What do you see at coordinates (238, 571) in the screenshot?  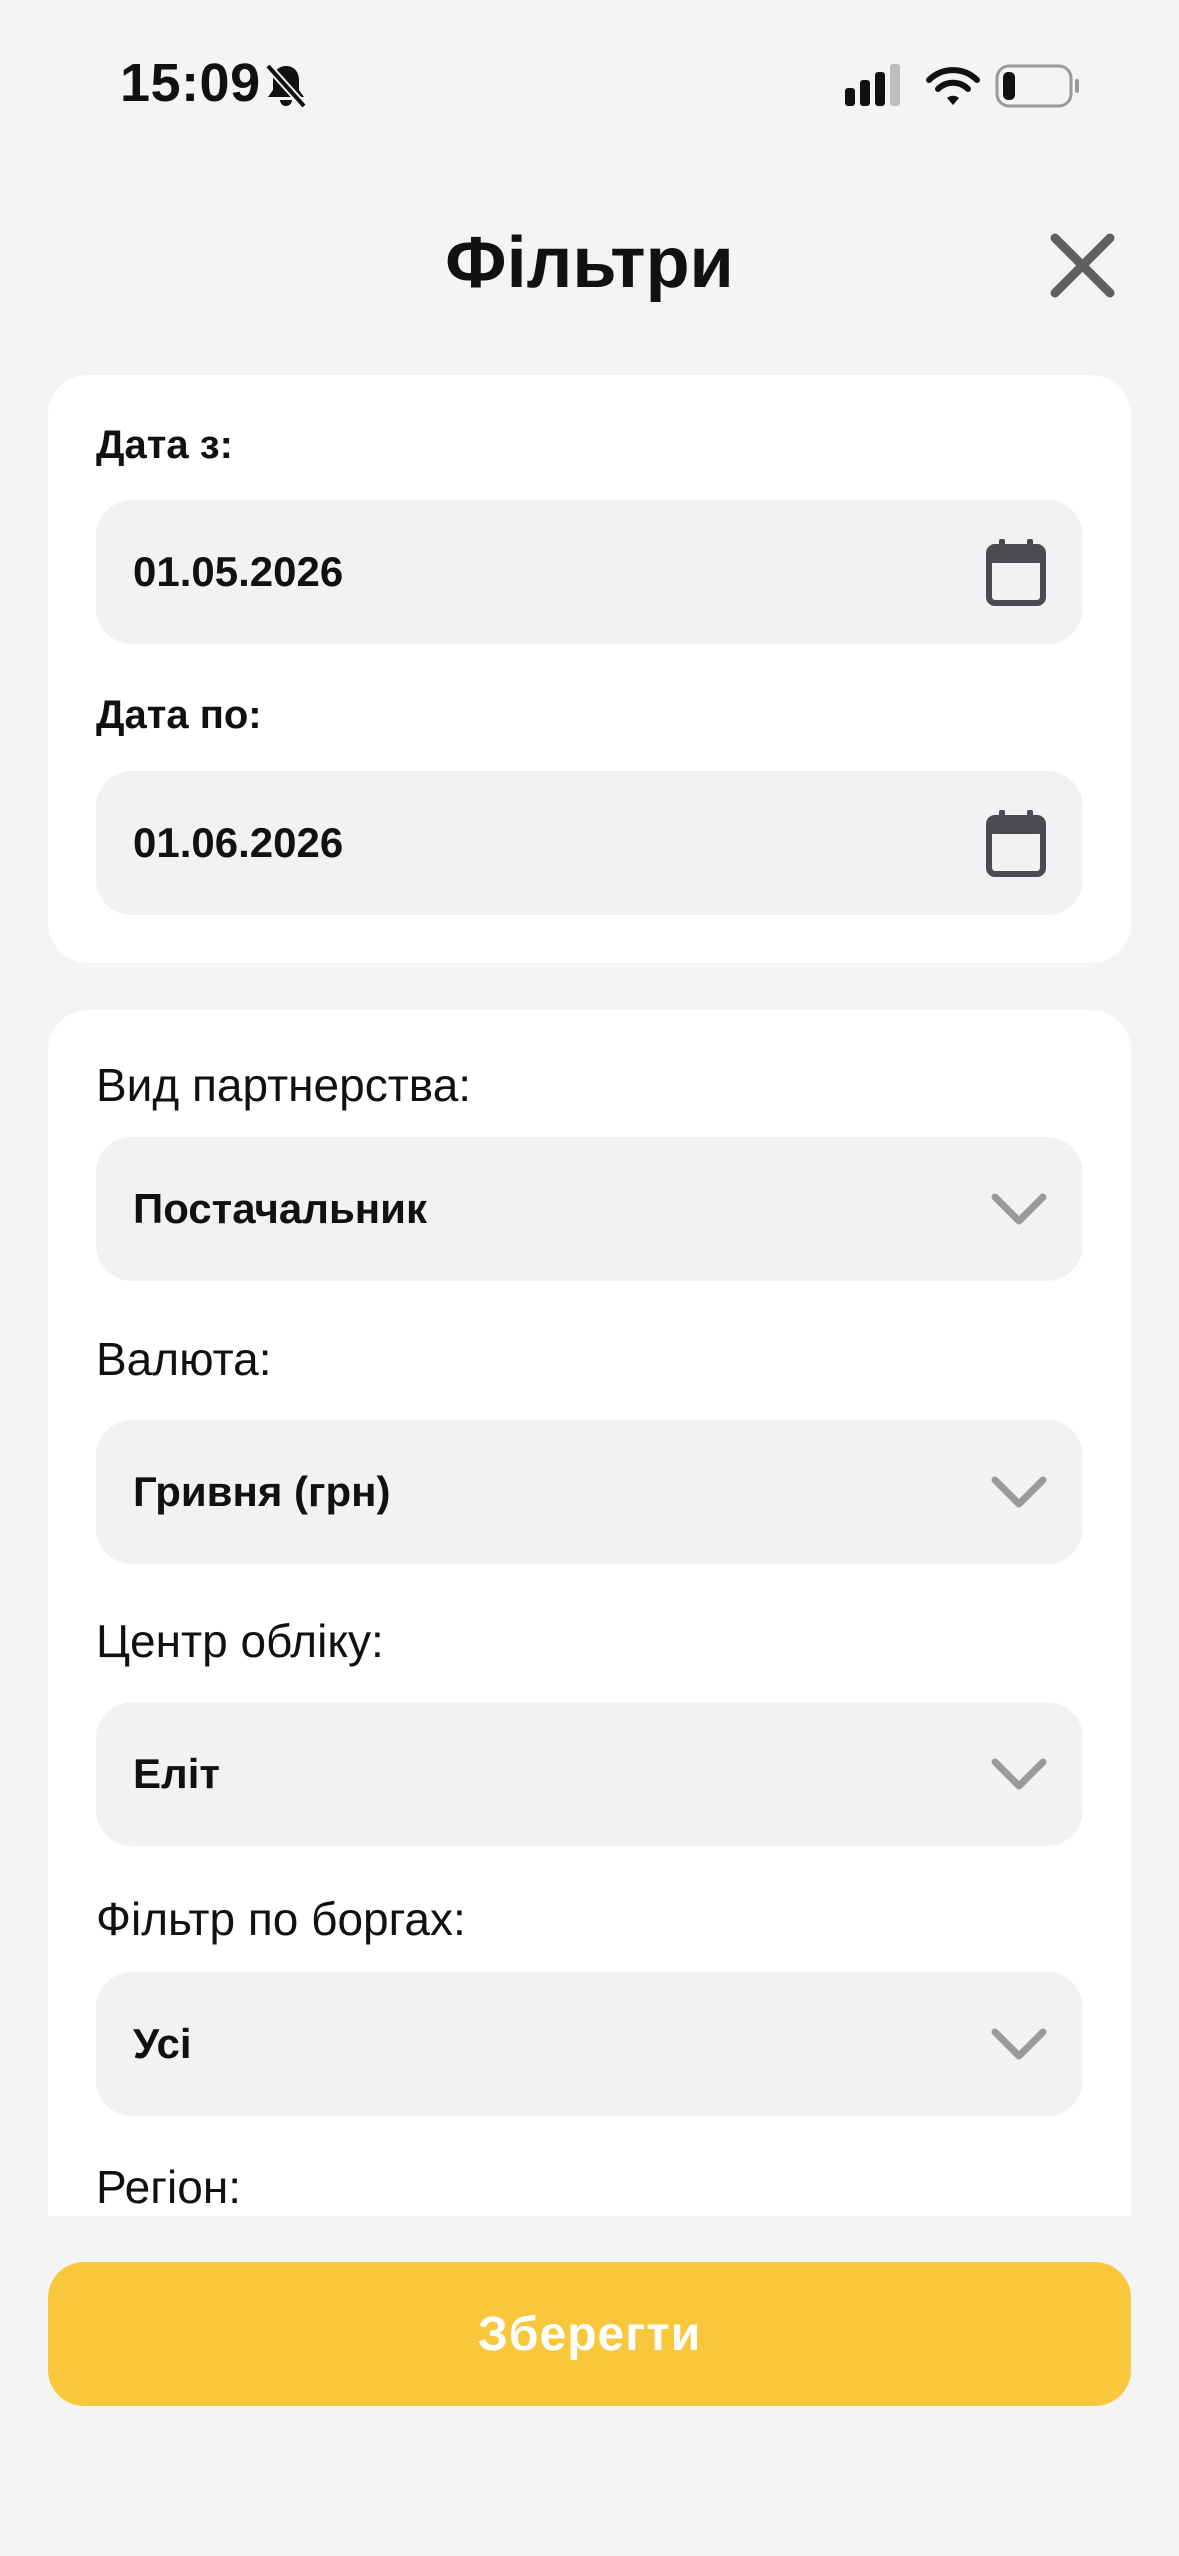 I see `date-from-value: 01.05.2026` at bounding box center [238, 571].